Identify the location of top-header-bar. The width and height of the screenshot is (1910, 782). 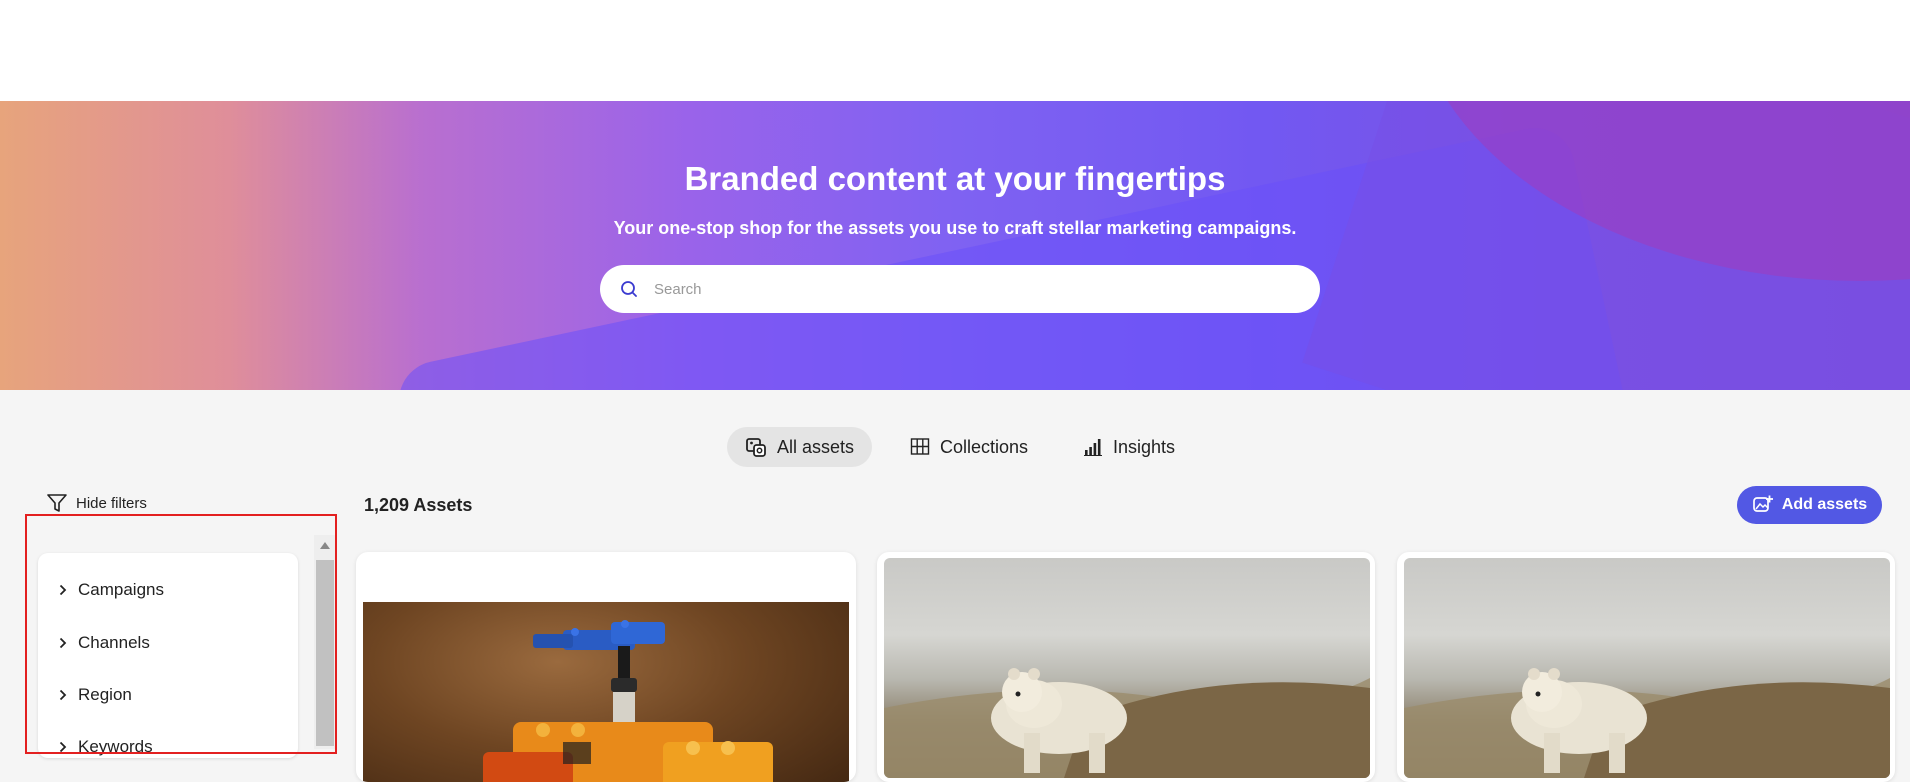
(955, 50).